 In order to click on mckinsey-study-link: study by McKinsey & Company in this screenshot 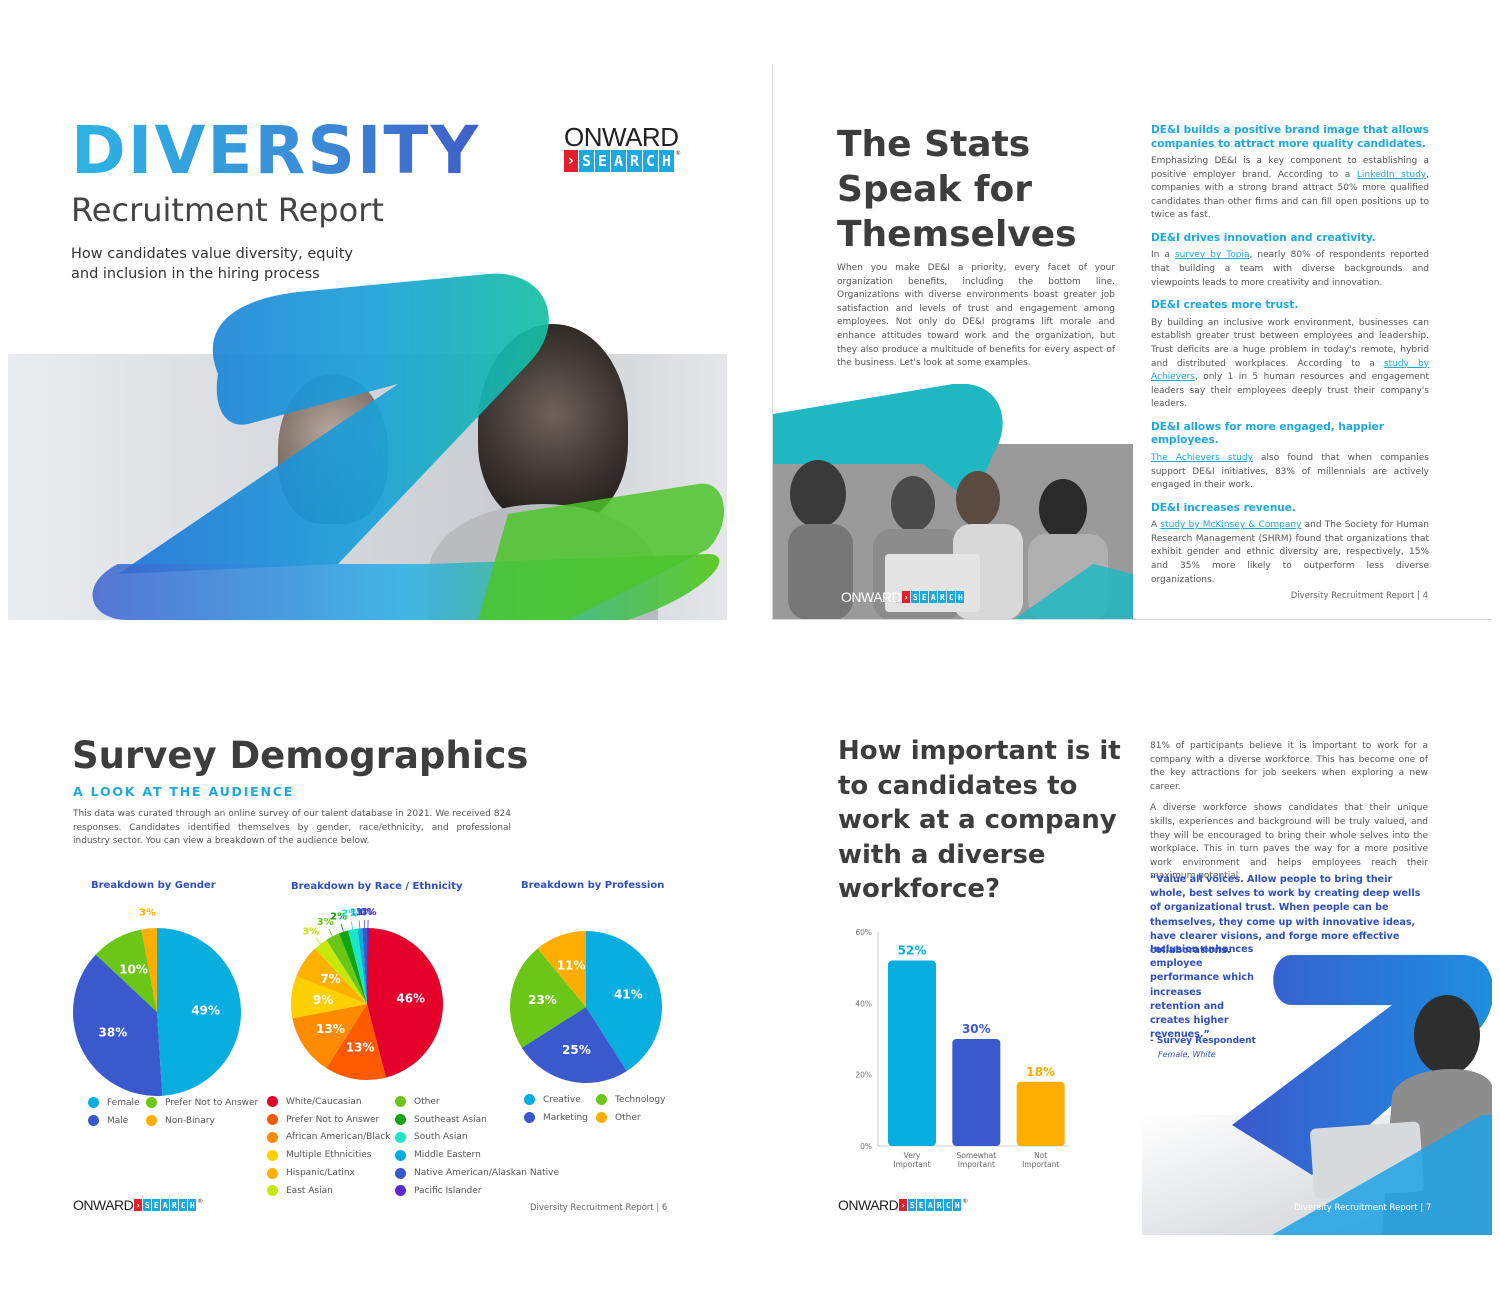, I will do `click(1230, 525)`.